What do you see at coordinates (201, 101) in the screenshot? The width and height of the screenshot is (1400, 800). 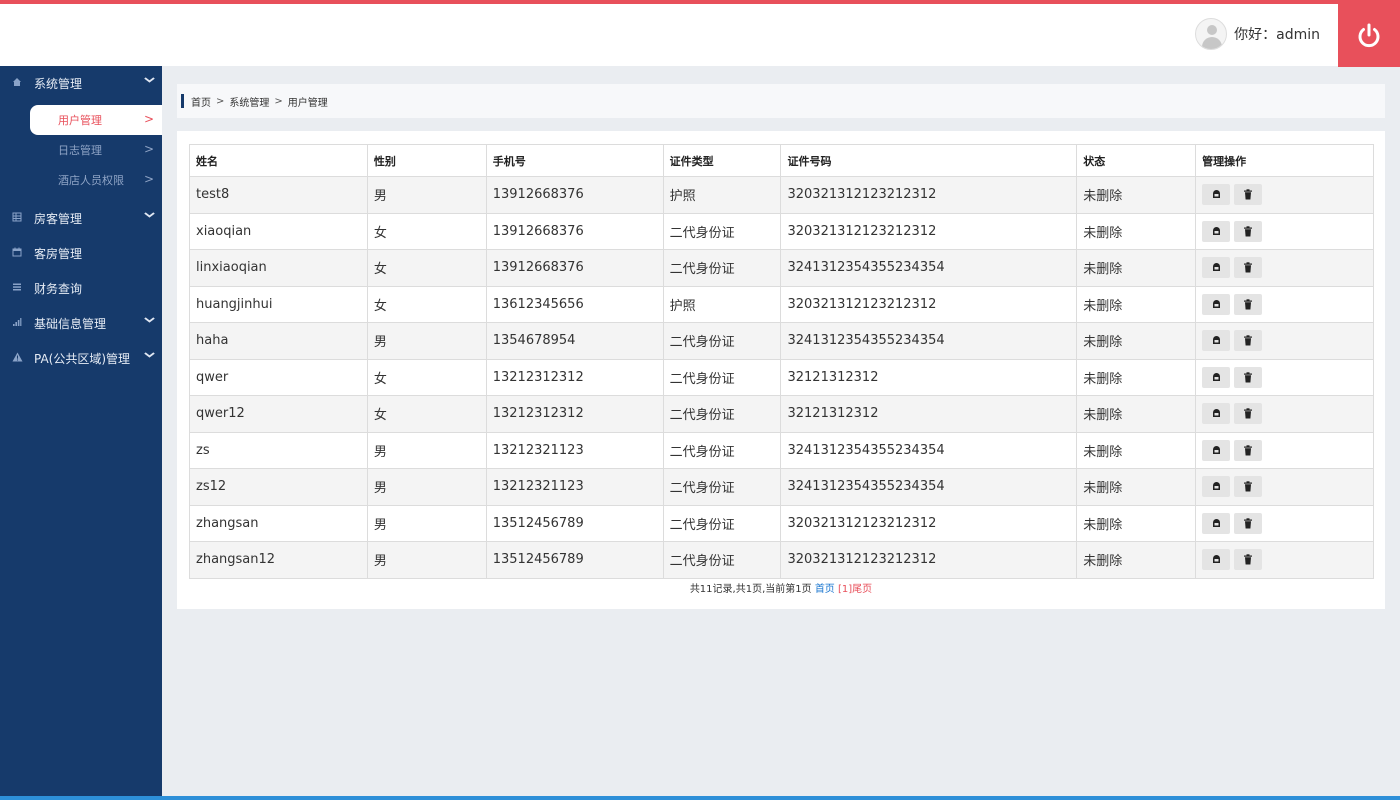 I see `breadcrumb-home: 首页` at bounding box center [201, 101].